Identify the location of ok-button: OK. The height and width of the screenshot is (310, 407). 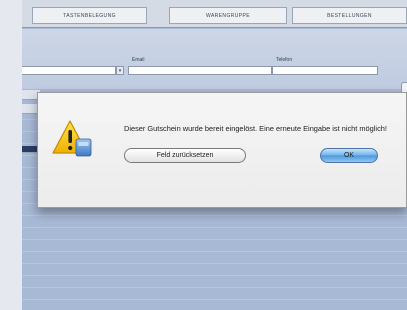
(349, 155).